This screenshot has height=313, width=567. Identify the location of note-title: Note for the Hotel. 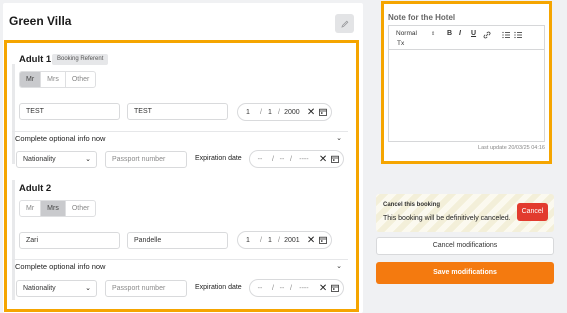
(422, 17).